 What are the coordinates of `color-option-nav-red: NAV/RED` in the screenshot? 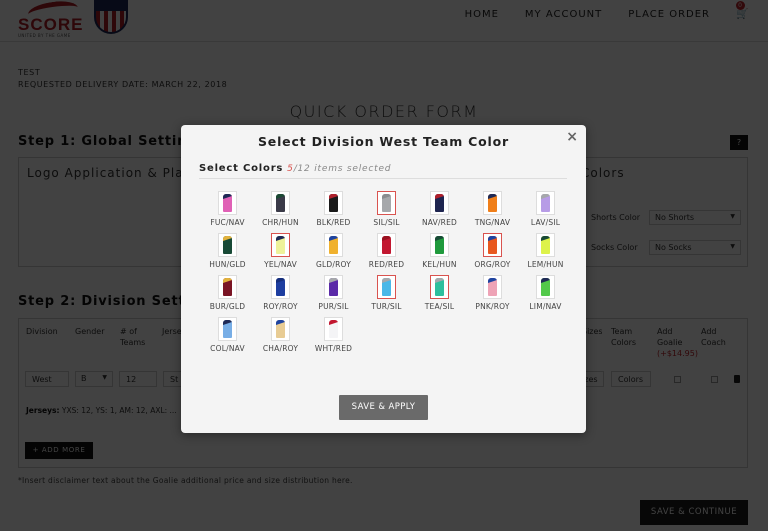 It's located at (439, 212).